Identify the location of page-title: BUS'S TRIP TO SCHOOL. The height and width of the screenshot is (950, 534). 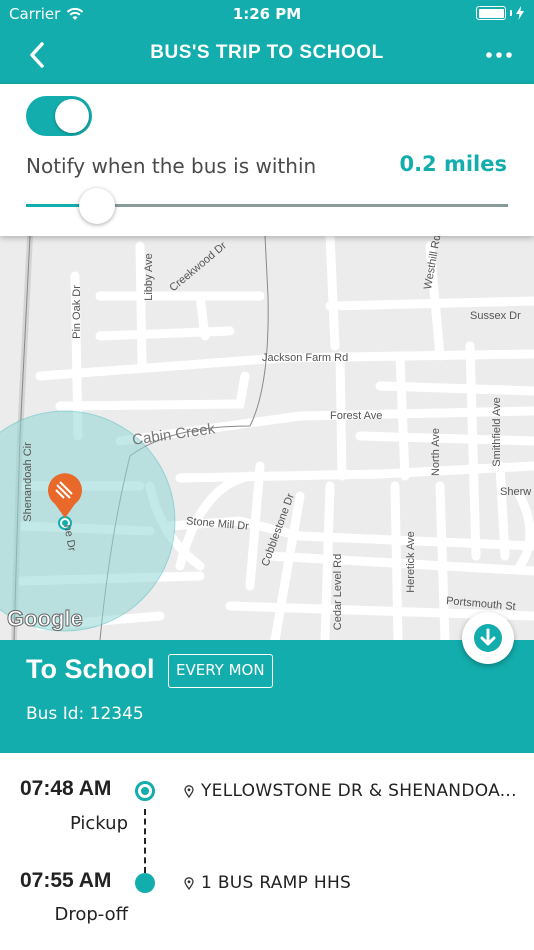
(267, 52).